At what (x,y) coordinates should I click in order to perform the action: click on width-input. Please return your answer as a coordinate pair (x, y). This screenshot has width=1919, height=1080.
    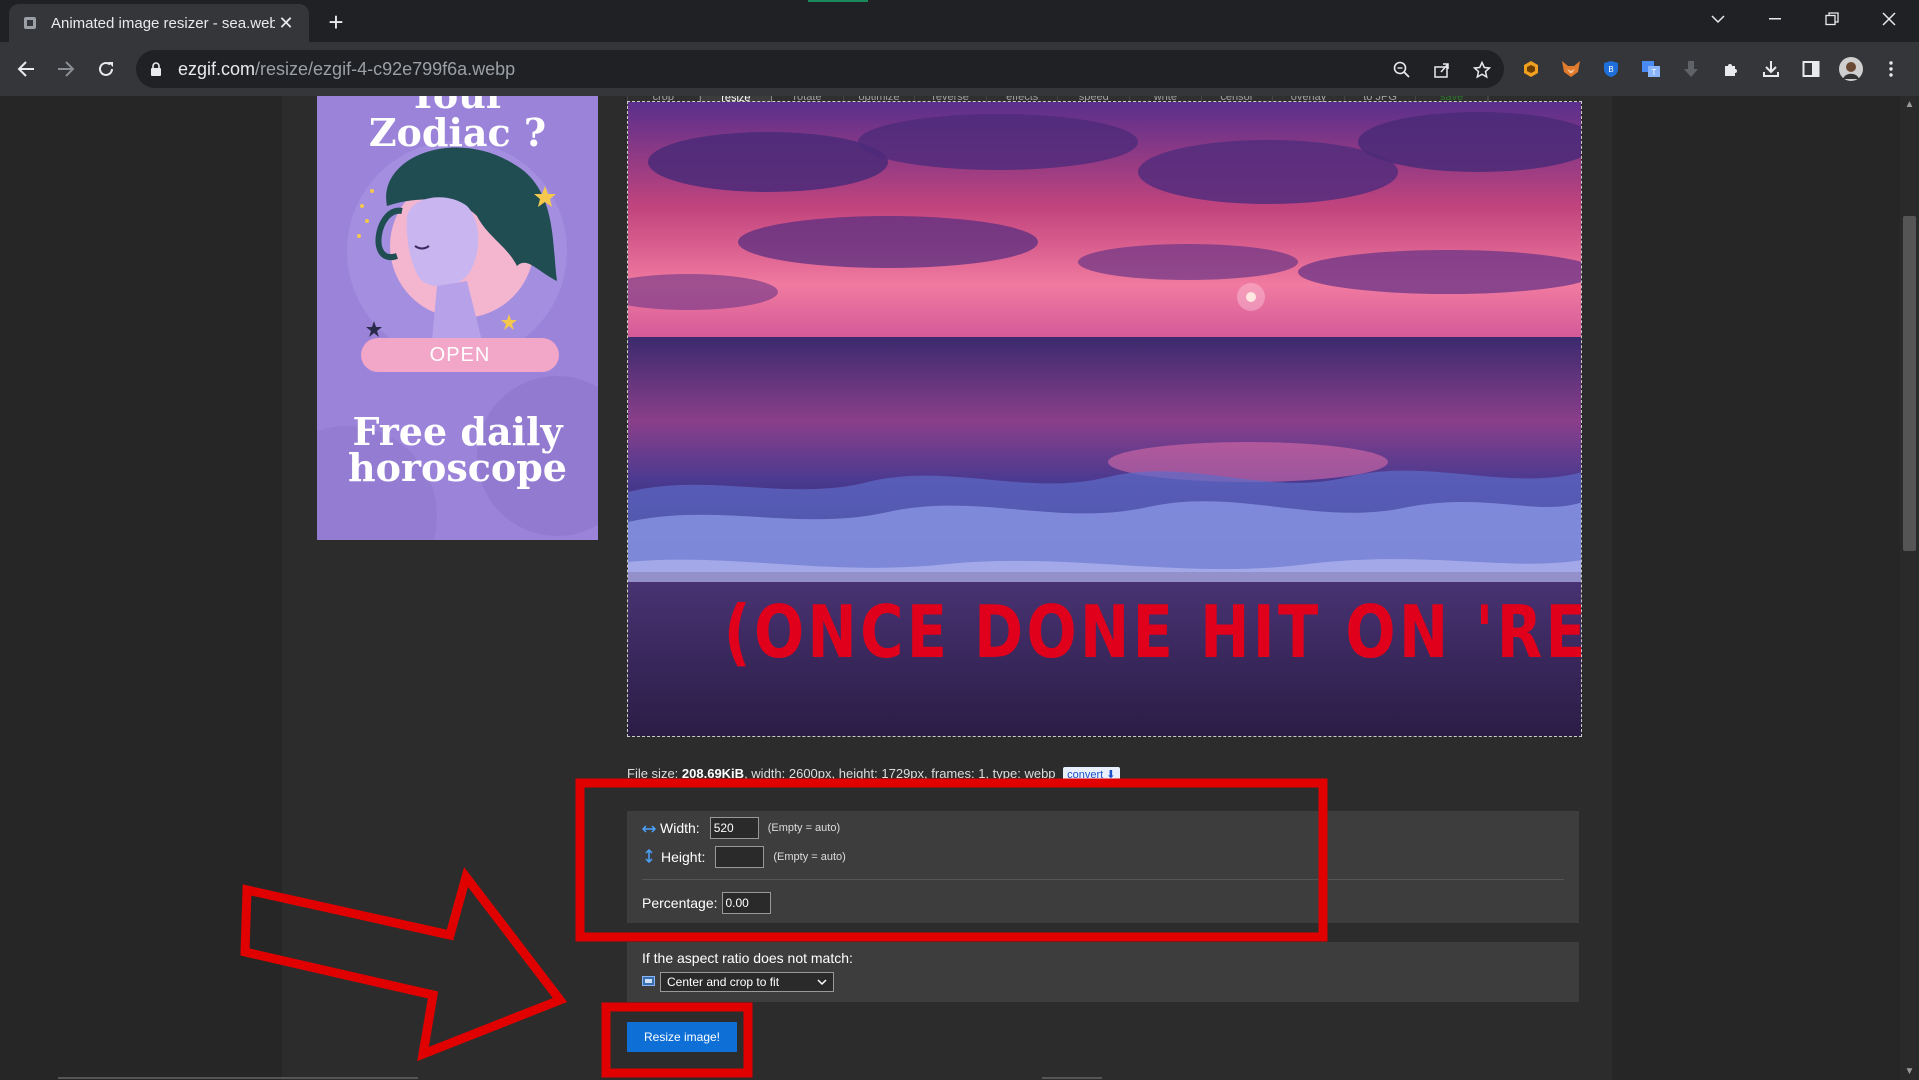
    Looking at the image, I should click on (734, 828).